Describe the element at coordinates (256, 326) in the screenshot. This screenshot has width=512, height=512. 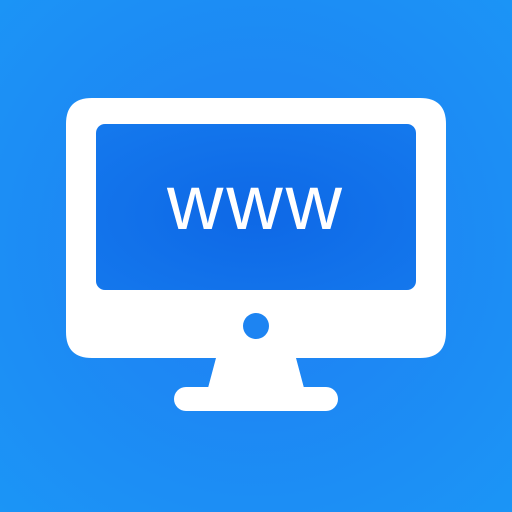
I see `power-indicator-icon` at that location.